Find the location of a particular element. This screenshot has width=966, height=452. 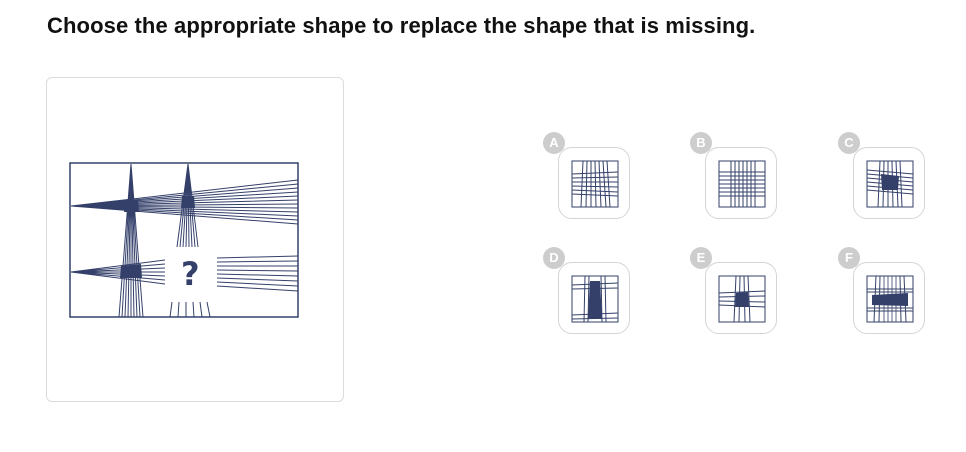

option-a-figure is located at coordinates (595, 184).